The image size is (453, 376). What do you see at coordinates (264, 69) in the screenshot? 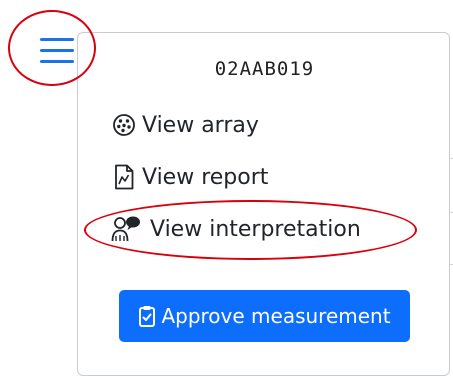
I see `sample-id: 02AAB019` at bounding box center [264, 69].